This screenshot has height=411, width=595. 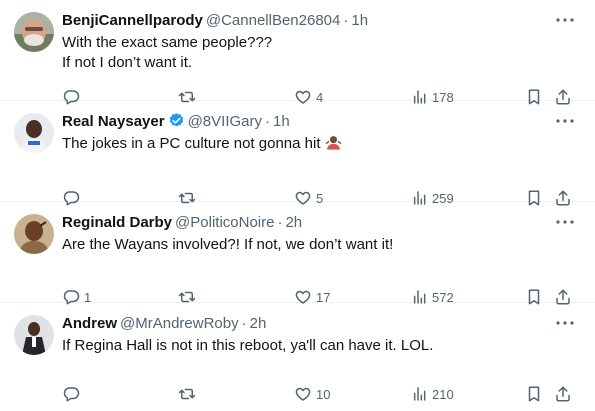 I want to click on reply-button, so click(x=73, y=394).